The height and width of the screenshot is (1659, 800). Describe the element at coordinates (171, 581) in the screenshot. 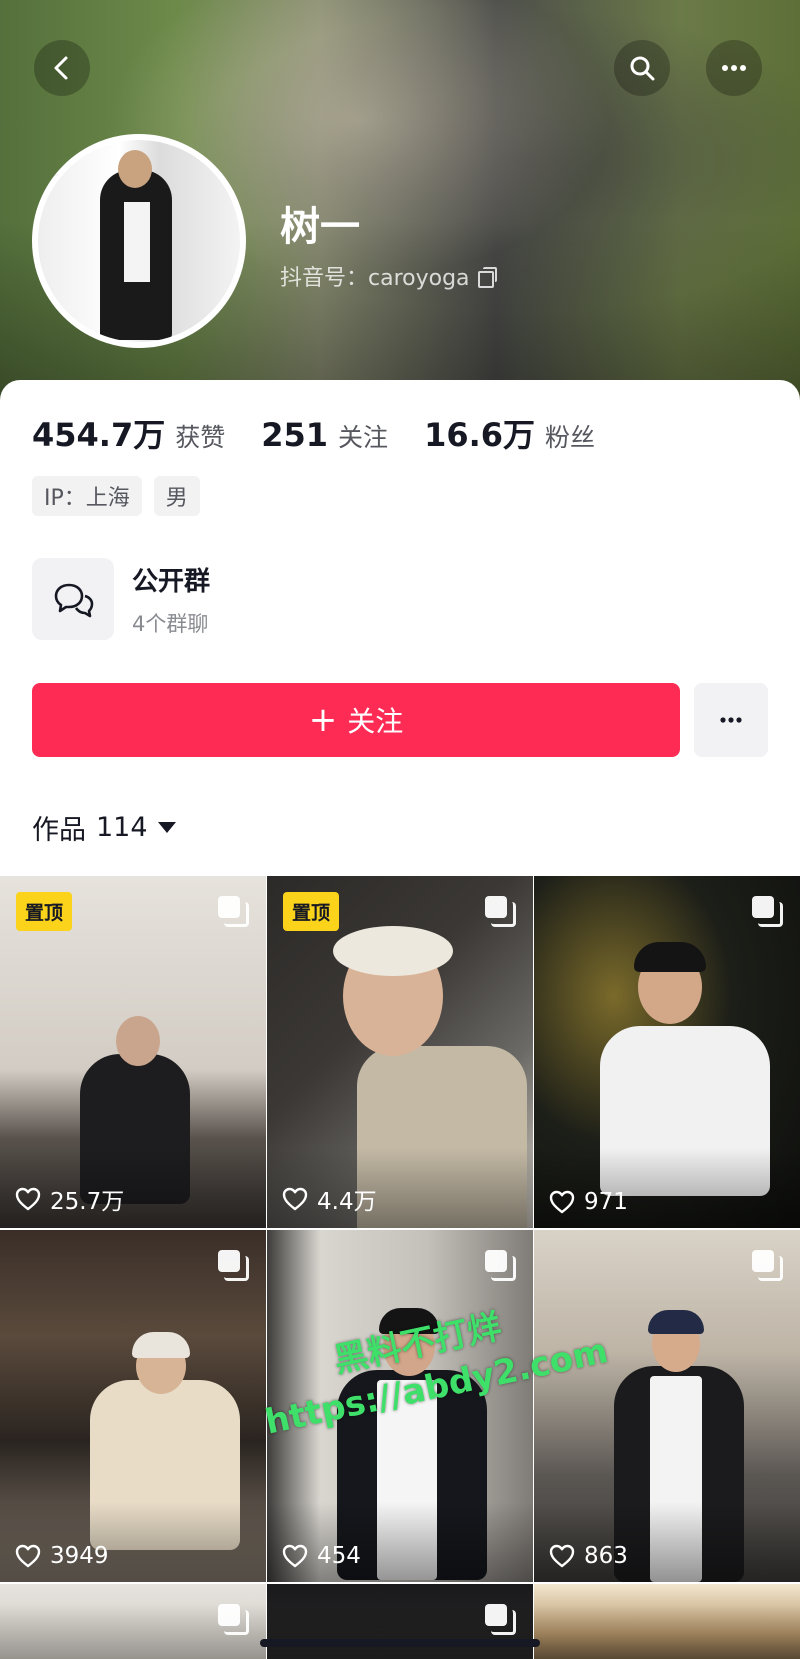

I see `group-title: 公开群` at that location.